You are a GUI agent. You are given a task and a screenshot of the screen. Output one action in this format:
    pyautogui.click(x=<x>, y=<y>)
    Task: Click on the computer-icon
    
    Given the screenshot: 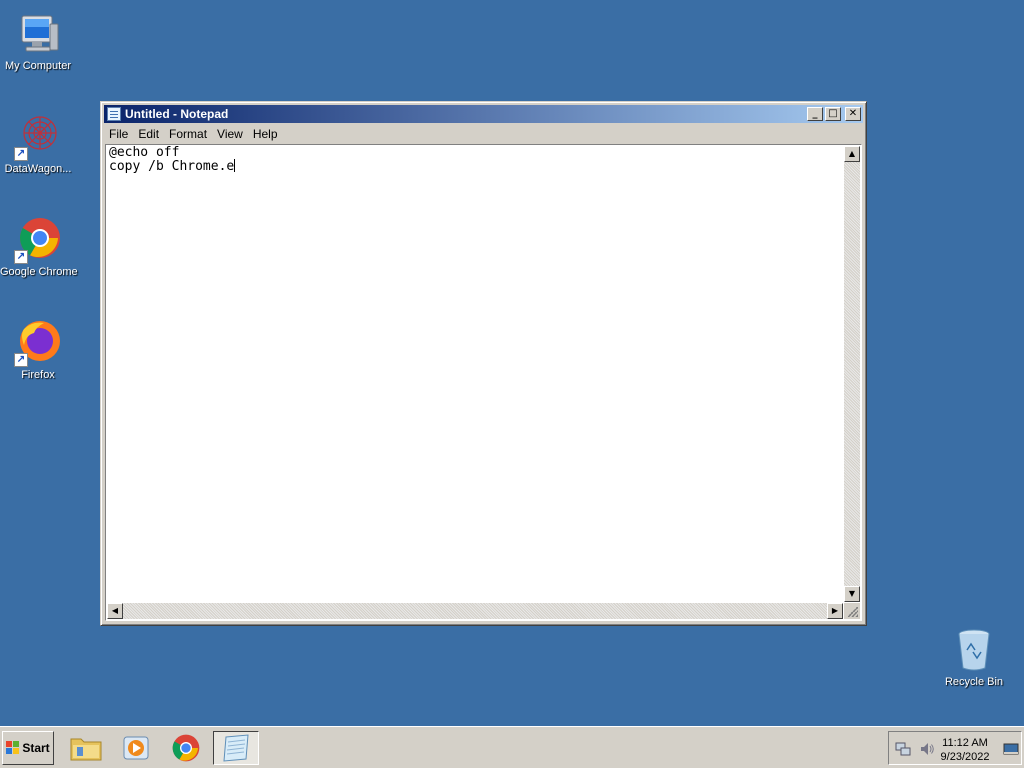 What is the action you would take?
    pyautogui.click(x=38, y=34)
    